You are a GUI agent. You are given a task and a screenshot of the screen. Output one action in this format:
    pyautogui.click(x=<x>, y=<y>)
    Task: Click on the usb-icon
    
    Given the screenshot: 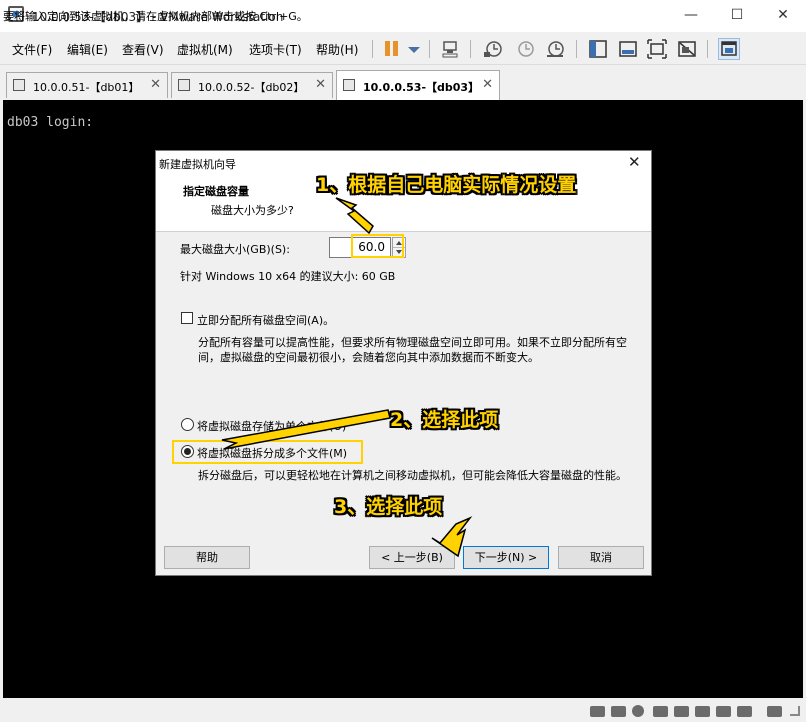 What is the action you would take?
    pyautogui.click(x=681, y=711)
    